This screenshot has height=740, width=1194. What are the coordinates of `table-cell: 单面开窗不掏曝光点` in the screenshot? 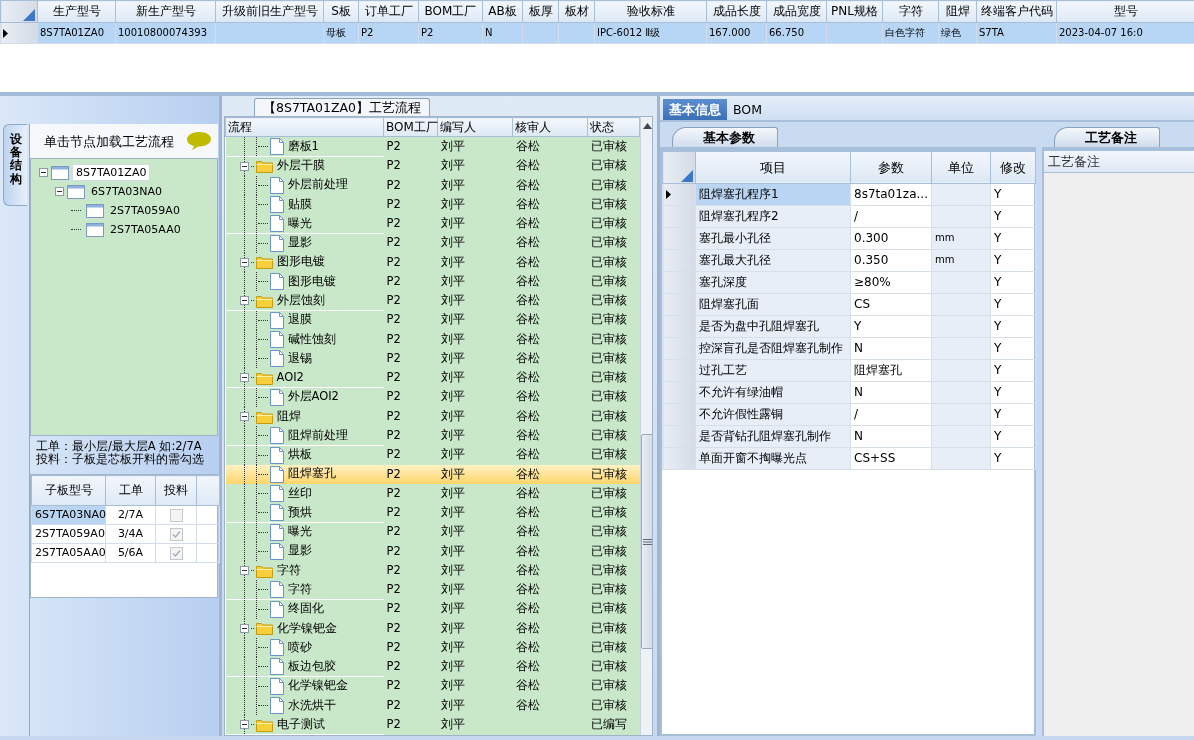 It's located at (773, 458).